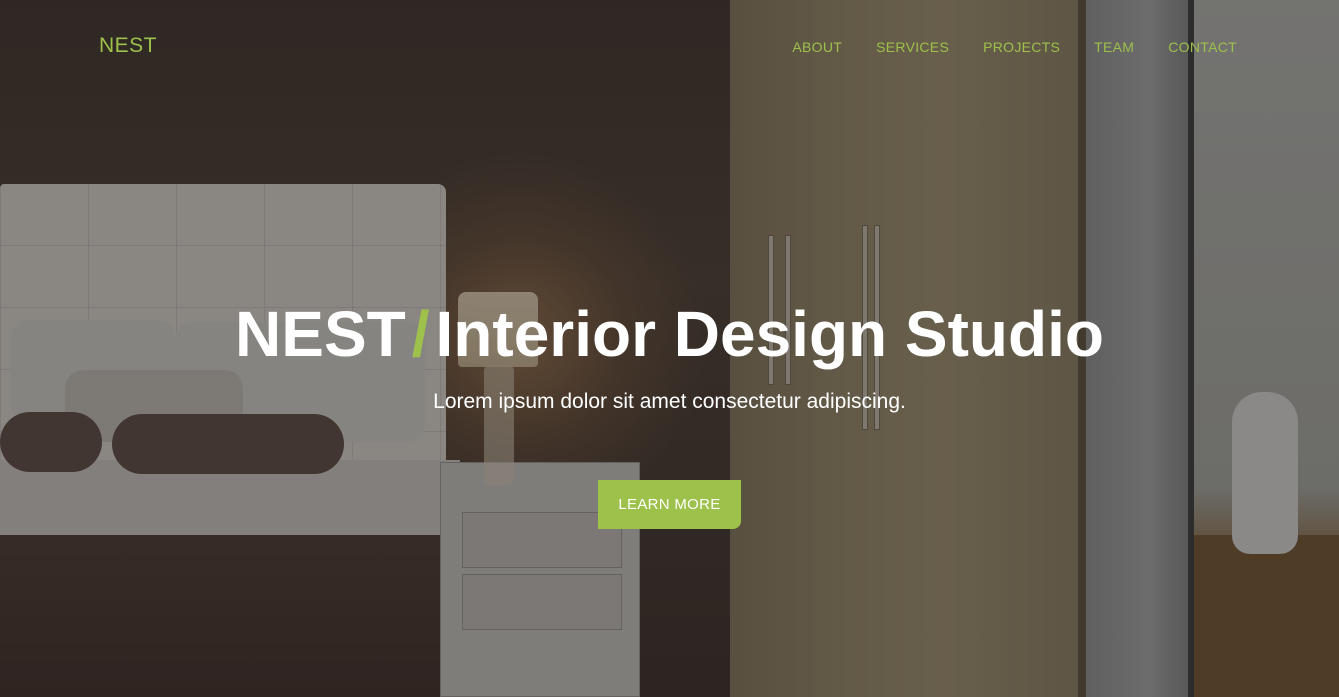 The height and width of the screenshot is (697, 1339). I want to click on nav-item-team: TEAM, so click(1114, 48).